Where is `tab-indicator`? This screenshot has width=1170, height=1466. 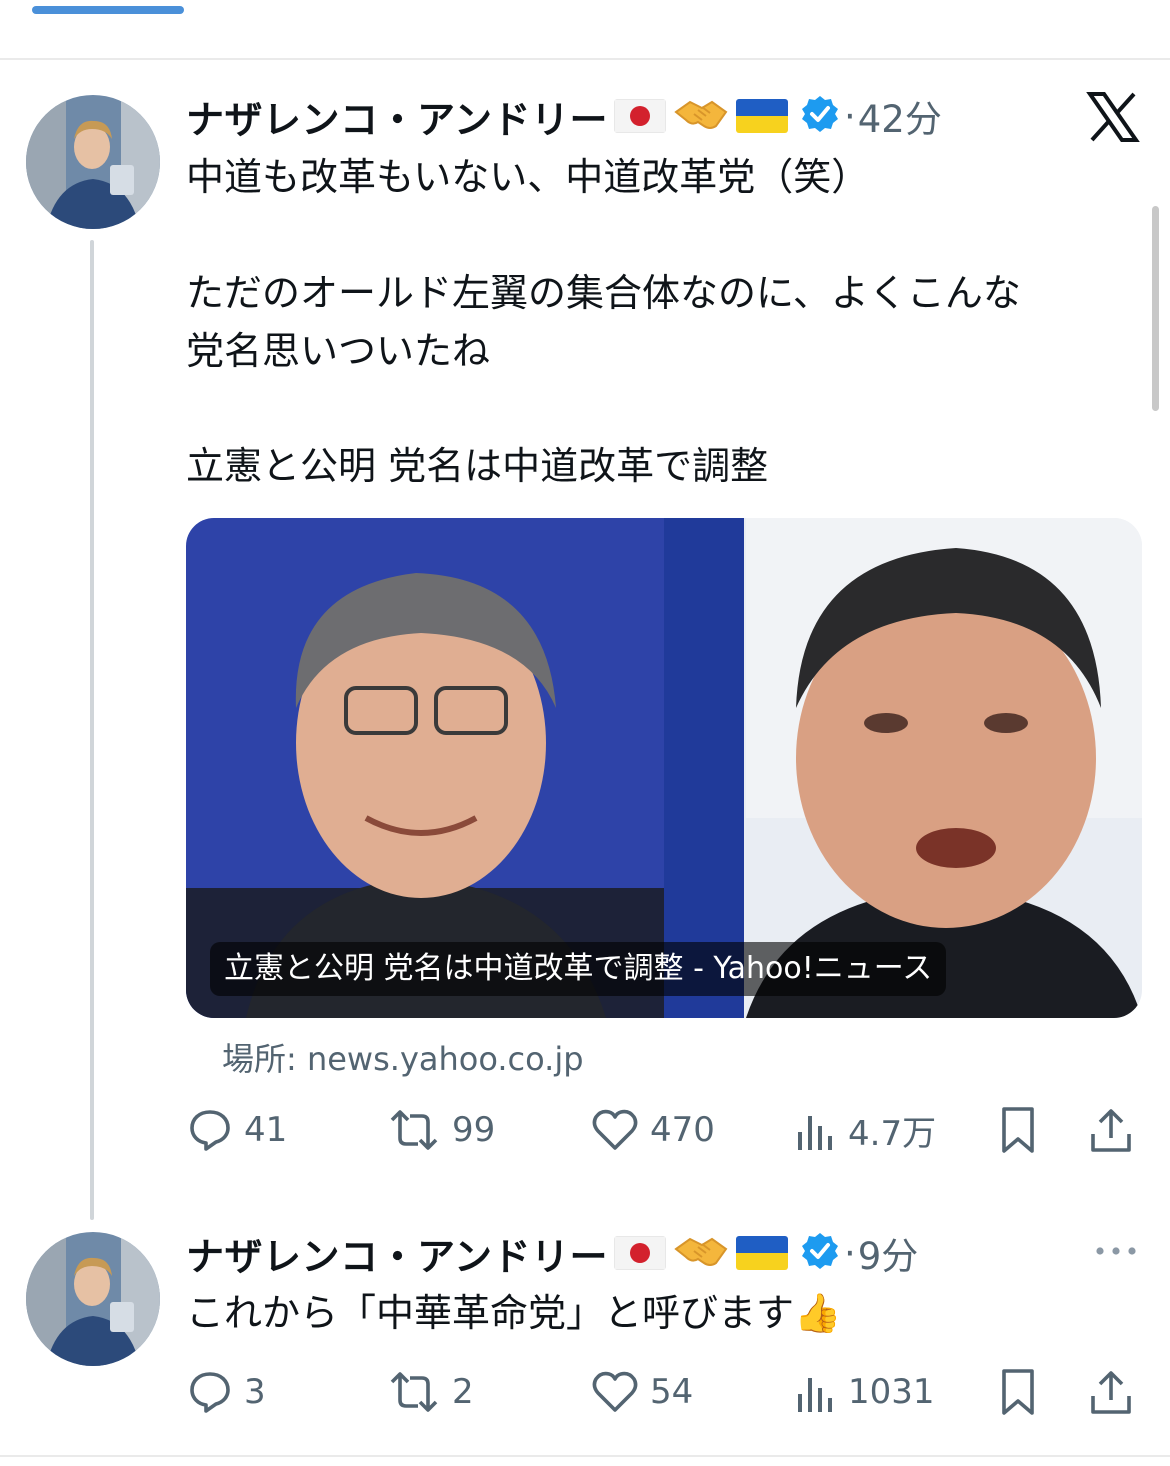 tab-indicator is located at coordinates (108, 10).